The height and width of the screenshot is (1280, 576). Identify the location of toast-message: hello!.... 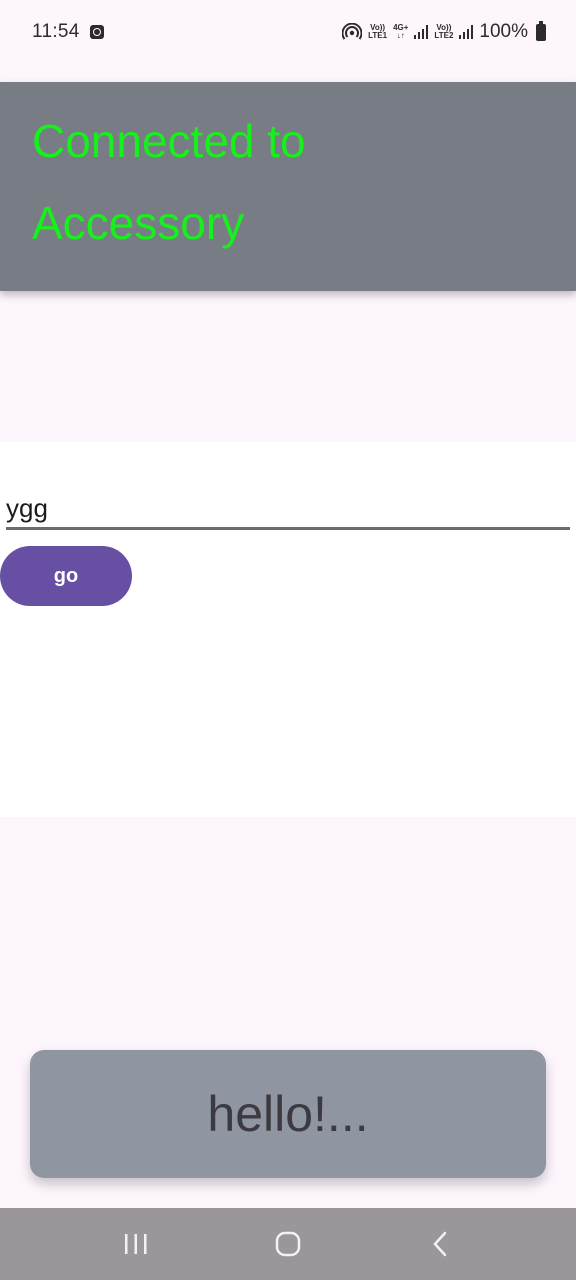
(288, 1114).